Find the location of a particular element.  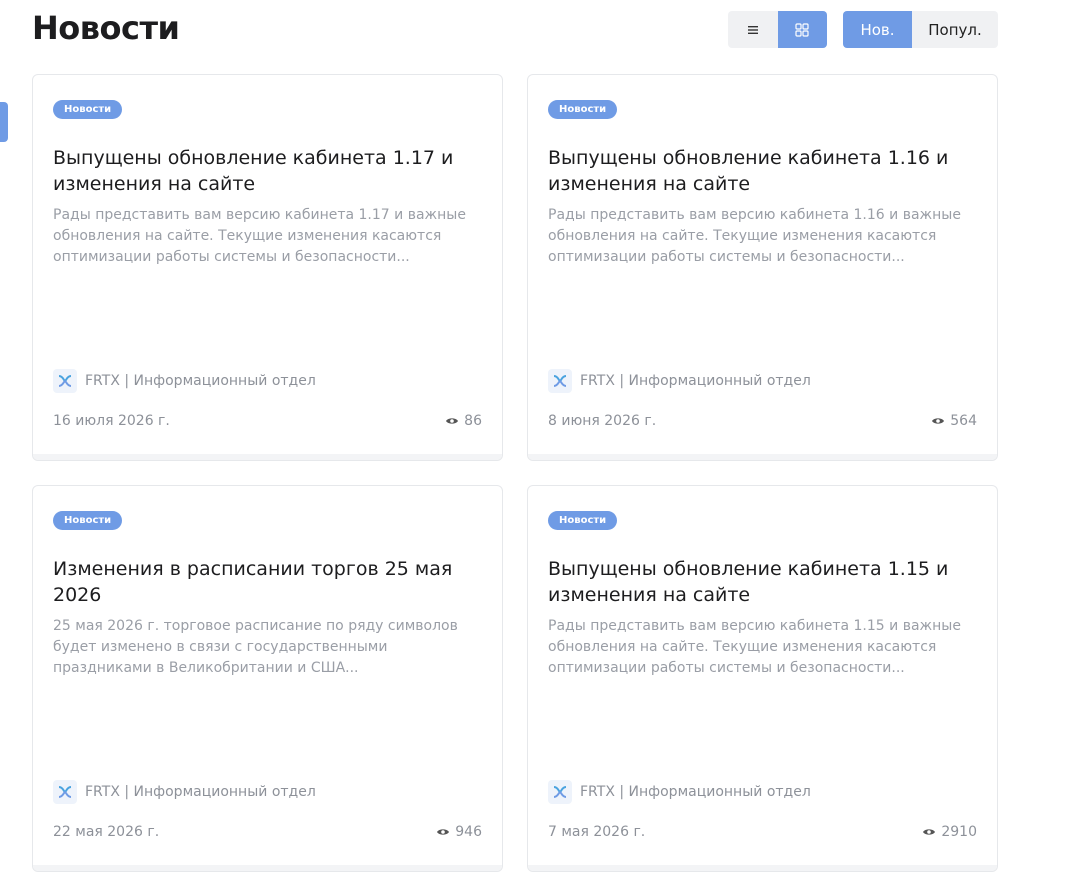

publish-date: 16 июля 2026 г. is located at coordinates (111, 421).